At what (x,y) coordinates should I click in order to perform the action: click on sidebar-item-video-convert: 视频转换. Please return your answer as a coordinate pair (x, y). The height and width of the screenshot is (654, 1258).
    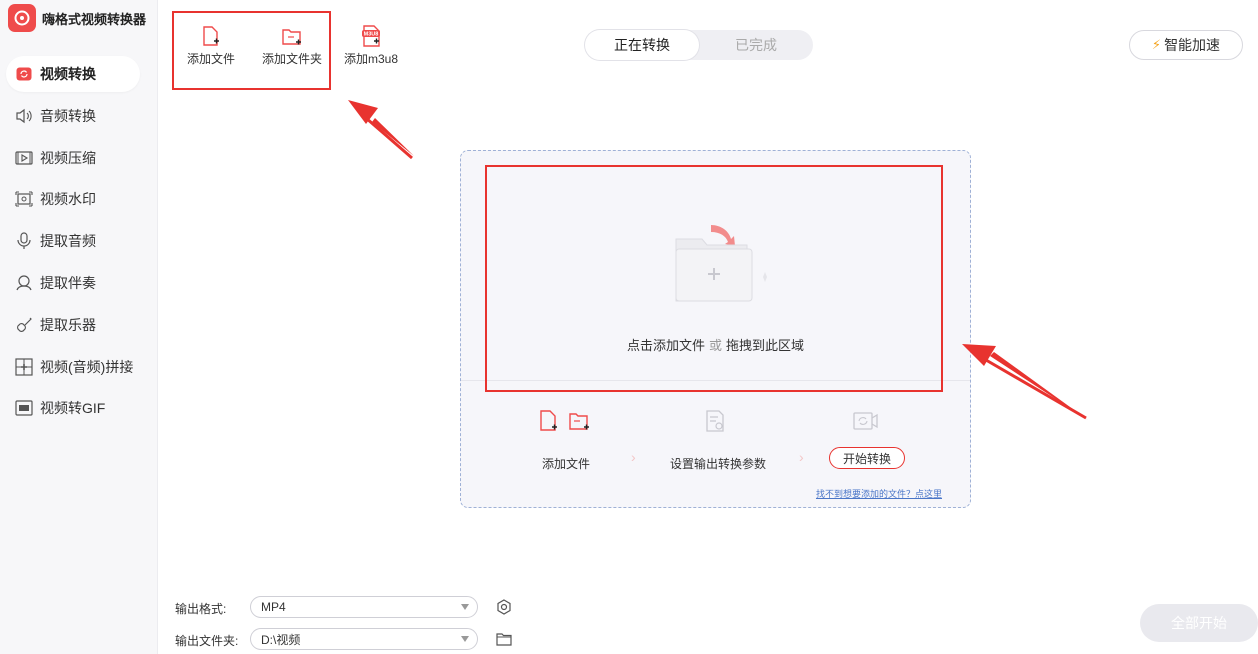
    Looking at the image, I should click on (73, 74).